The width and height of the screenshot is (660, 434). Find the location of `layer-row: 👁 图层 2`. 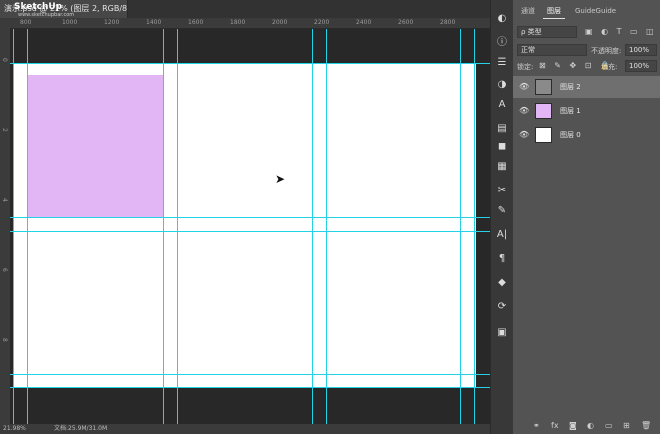

layer-row: 👁 图层 2 is located at coordinates (586, 87).